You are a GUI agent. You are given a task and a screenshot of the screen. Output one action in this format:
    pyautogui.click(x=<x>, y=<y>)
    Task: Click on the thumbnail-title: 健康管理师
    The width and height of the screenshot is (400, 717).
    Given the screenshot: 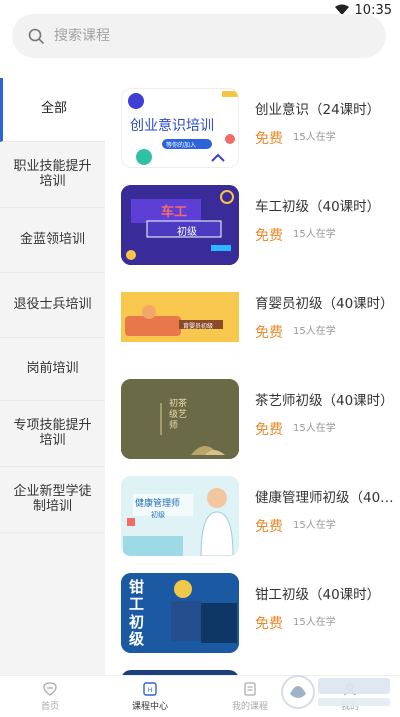 What is the action you would take?
    pyautogui.click(x=158, y=504)
    